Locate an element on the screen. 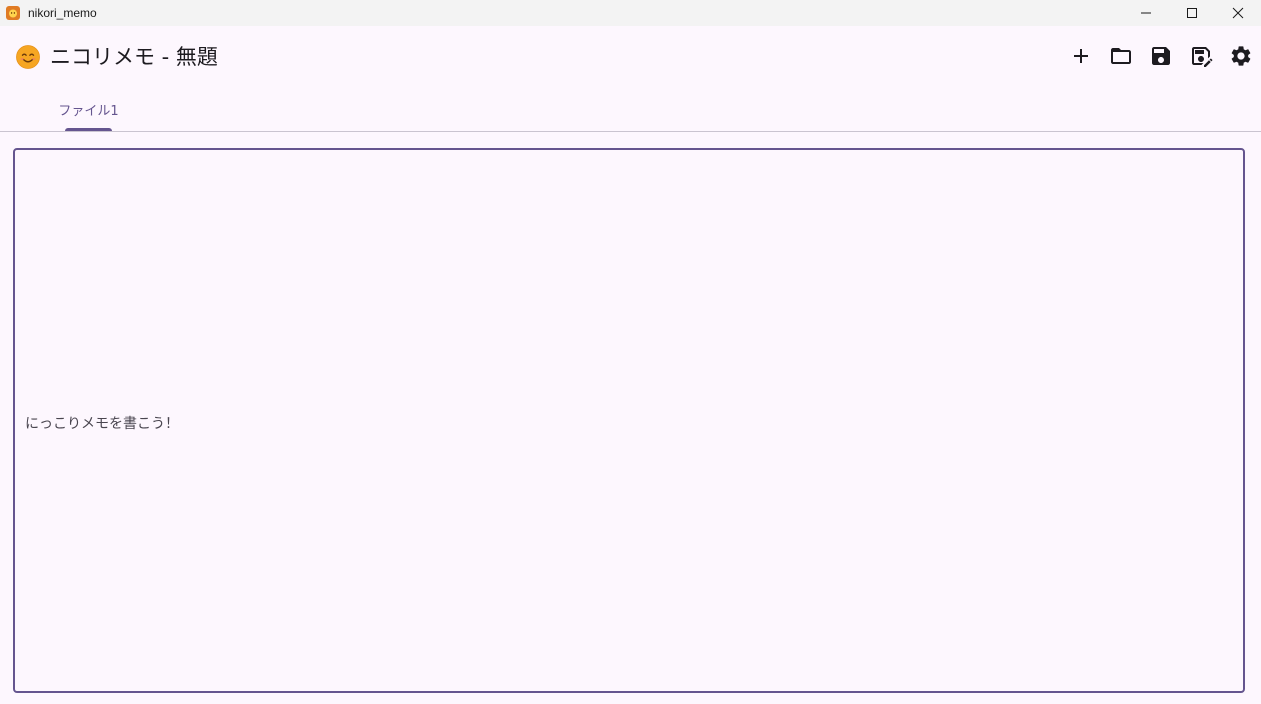 This screenshot has width=1261, height=704. close-button is located at coordinates (1238, 13).